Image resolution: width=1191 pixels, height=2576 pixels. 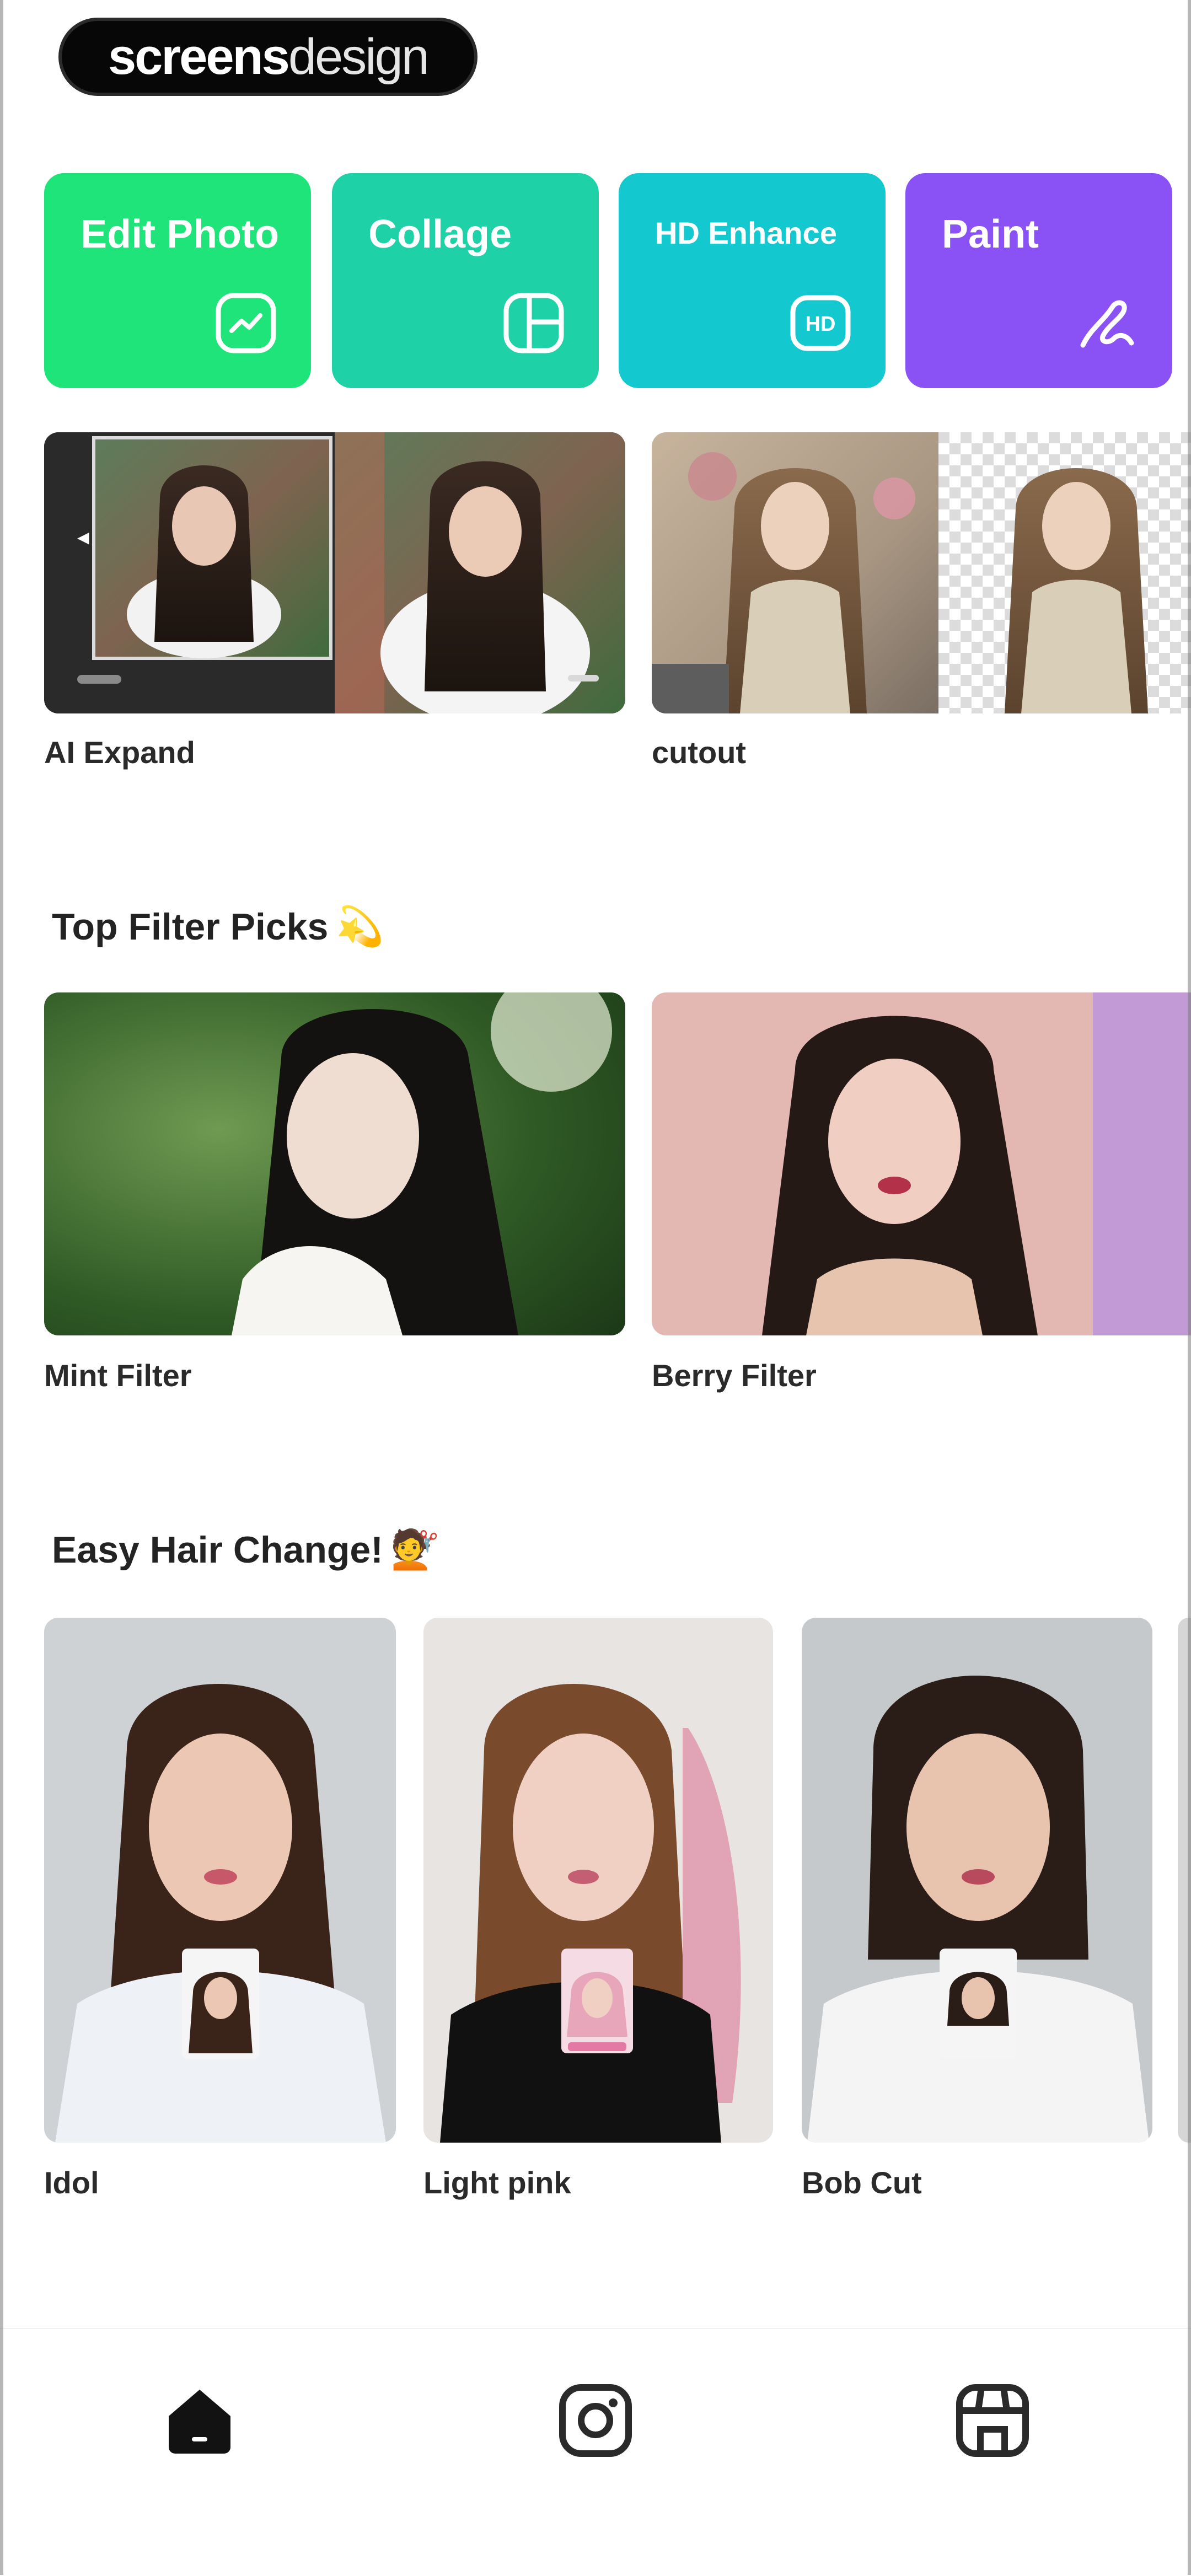 I want to click on berry-filter-label: Berry Filter, so click(x=734, y=1375).